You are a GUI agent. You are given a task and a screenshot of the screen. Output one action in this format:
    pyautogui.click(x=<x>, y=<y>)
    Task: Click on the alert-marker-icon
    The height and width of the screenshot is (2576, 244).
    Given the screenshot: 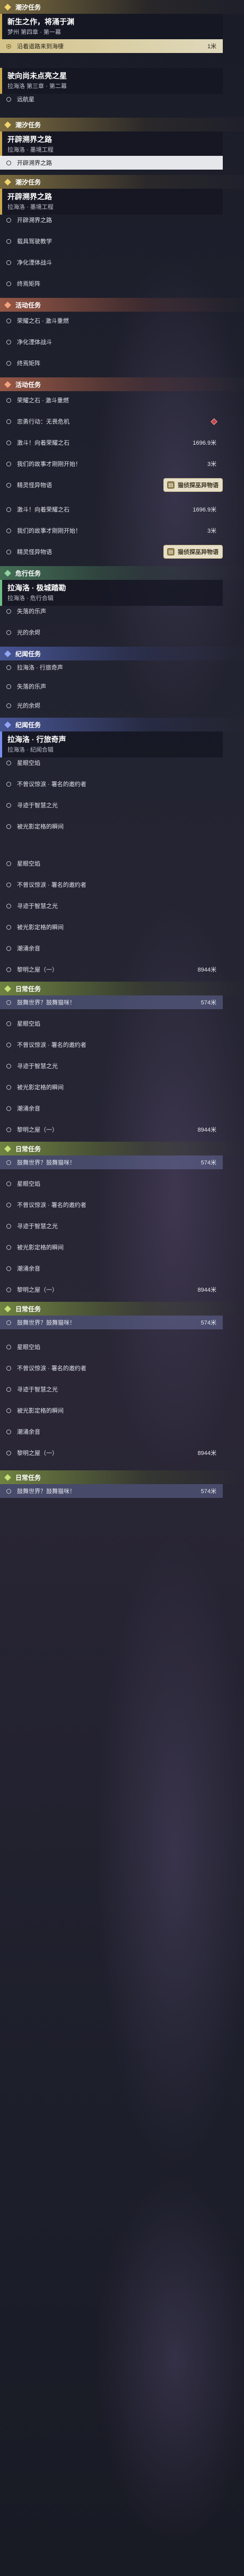 What is the action you would take?
    pyautogui.click(x=214, y=421)
    